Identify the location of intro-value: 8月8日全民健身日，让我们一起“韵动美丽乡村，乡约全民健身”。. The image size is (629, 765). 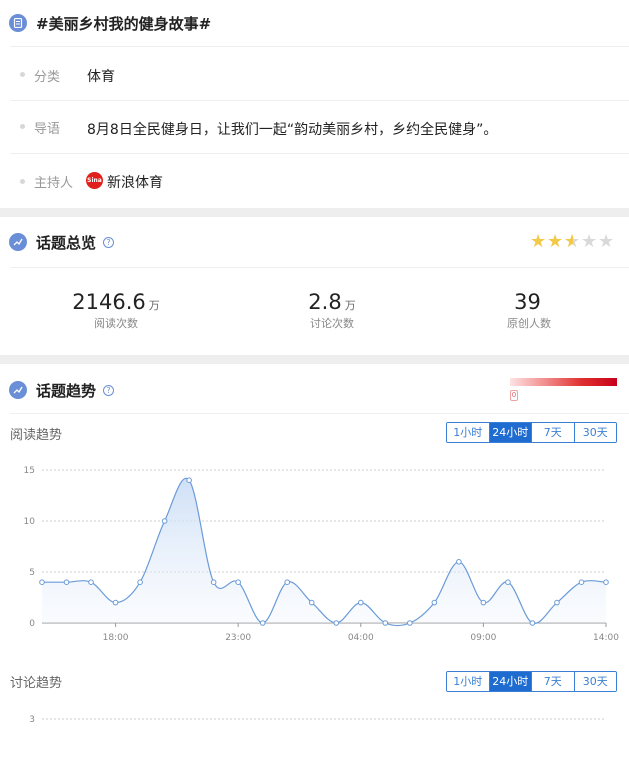
(292, 130).